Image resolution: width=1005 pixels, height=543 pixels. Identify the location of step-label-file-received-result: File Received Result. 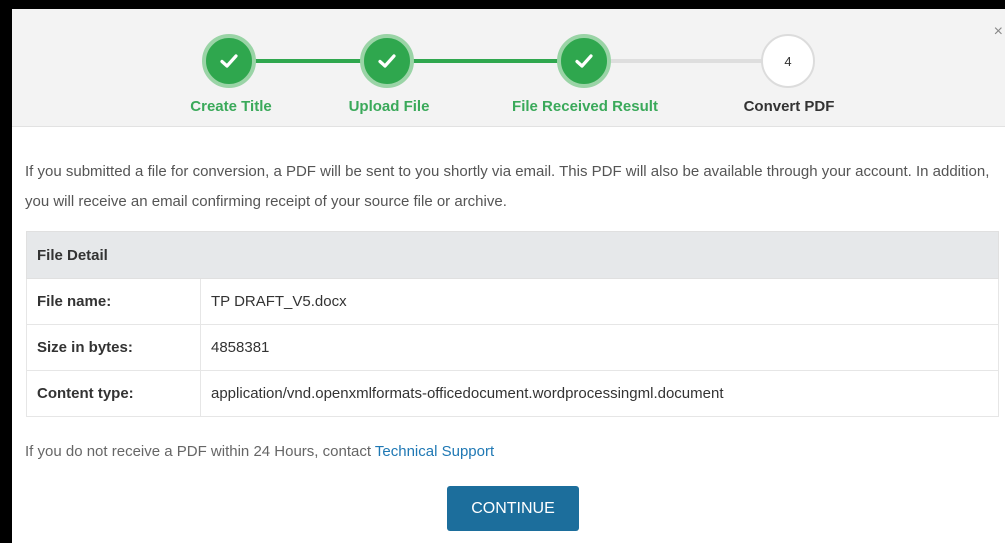
(585, 106).